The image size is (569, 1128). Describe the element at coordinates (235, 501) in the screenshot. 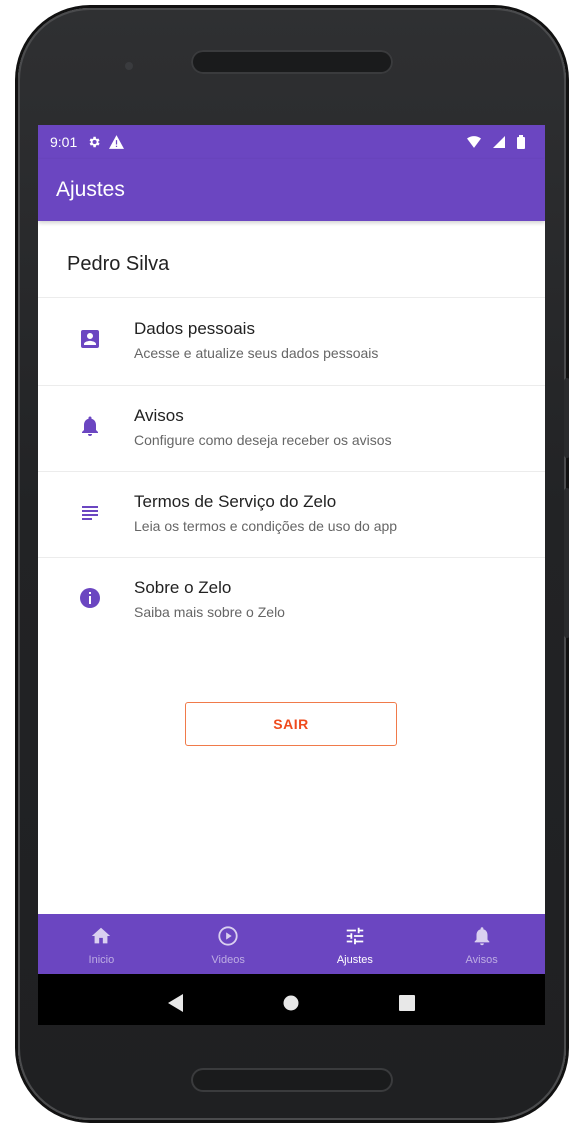

I see `menu-item-title: Termos de Serviço do Zelo` at that location.